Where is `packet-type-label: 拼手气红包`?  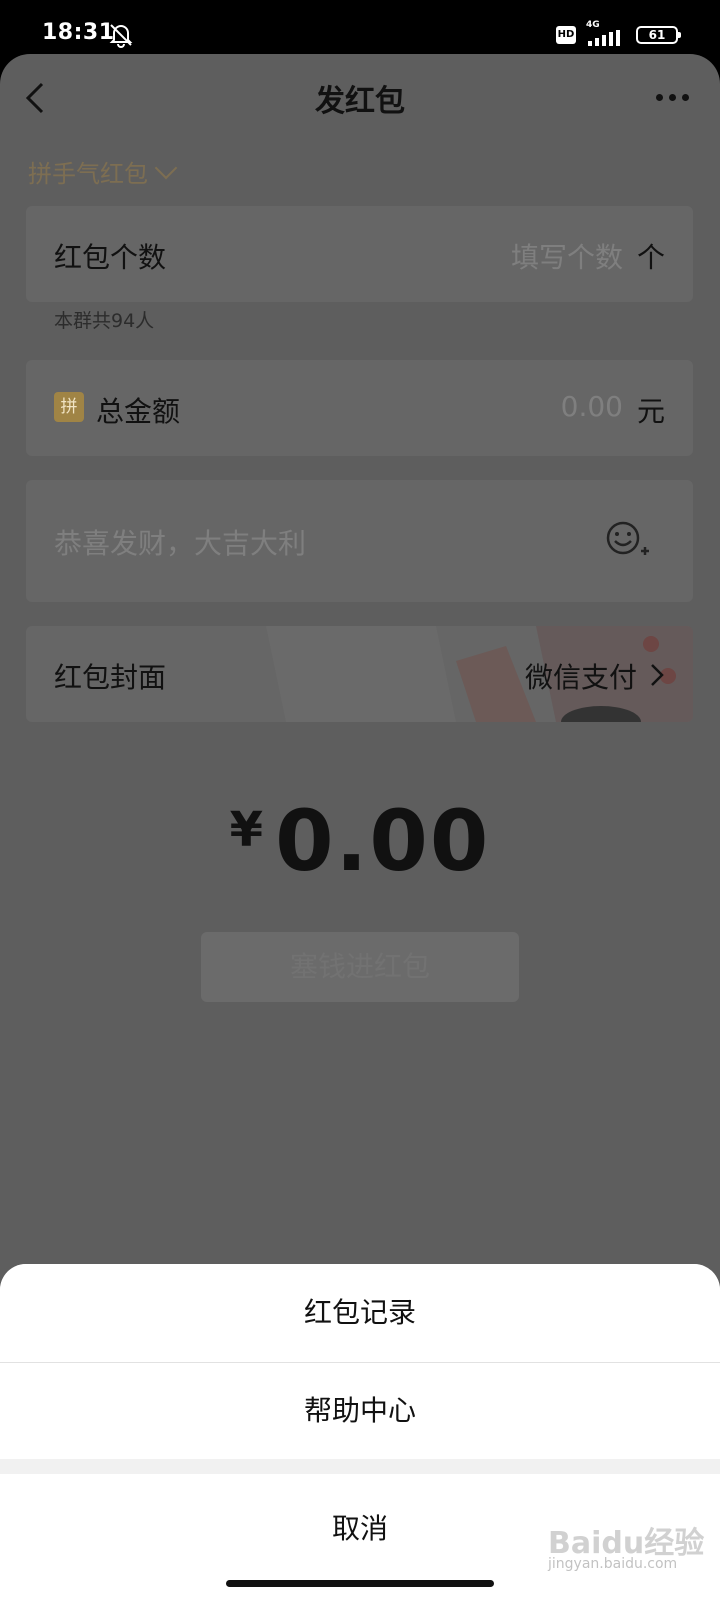 packet-type-label: 拼手气红包 is located at coordinates (88, 174).